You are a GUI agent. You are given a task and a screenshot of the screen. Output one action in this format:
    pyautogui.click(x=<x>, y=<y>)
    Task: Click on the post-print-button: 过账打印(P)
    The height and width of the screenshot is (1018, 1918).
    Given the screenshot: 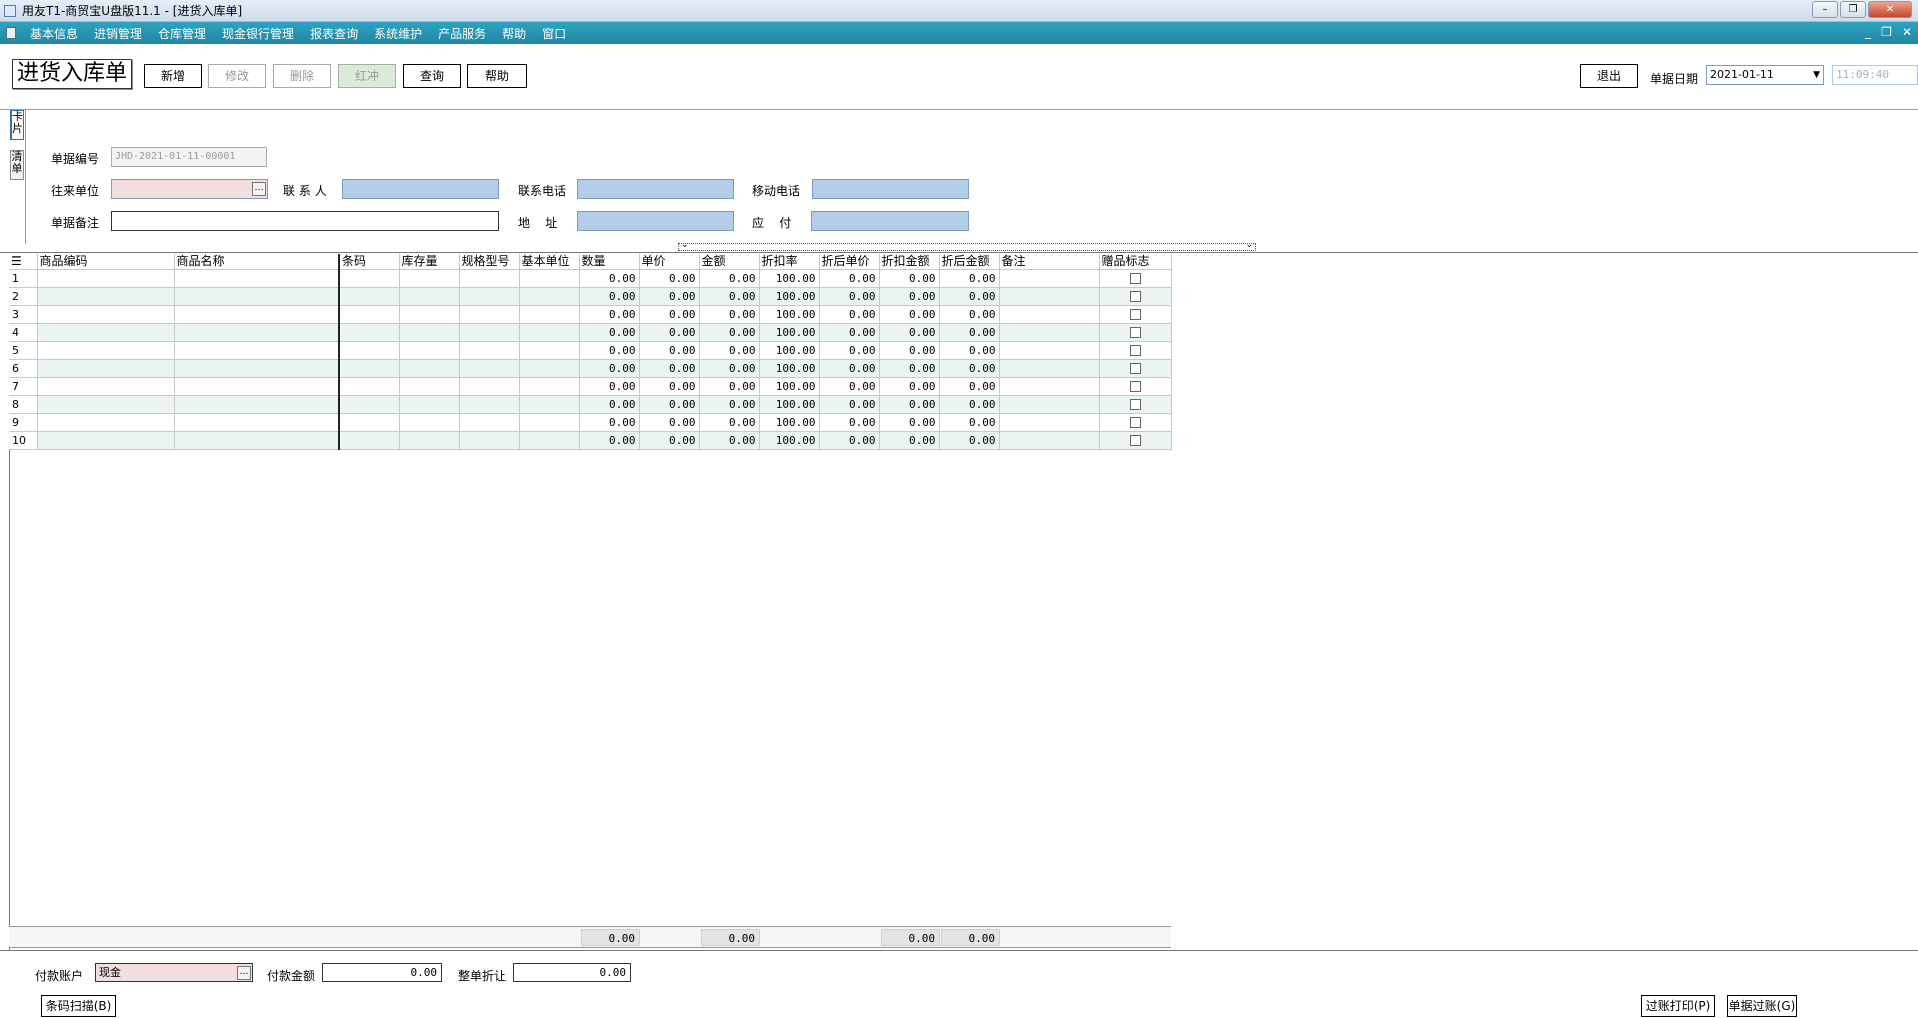 What is the action you would take?
    pyautogui.click(x=1678, y=1006)
    